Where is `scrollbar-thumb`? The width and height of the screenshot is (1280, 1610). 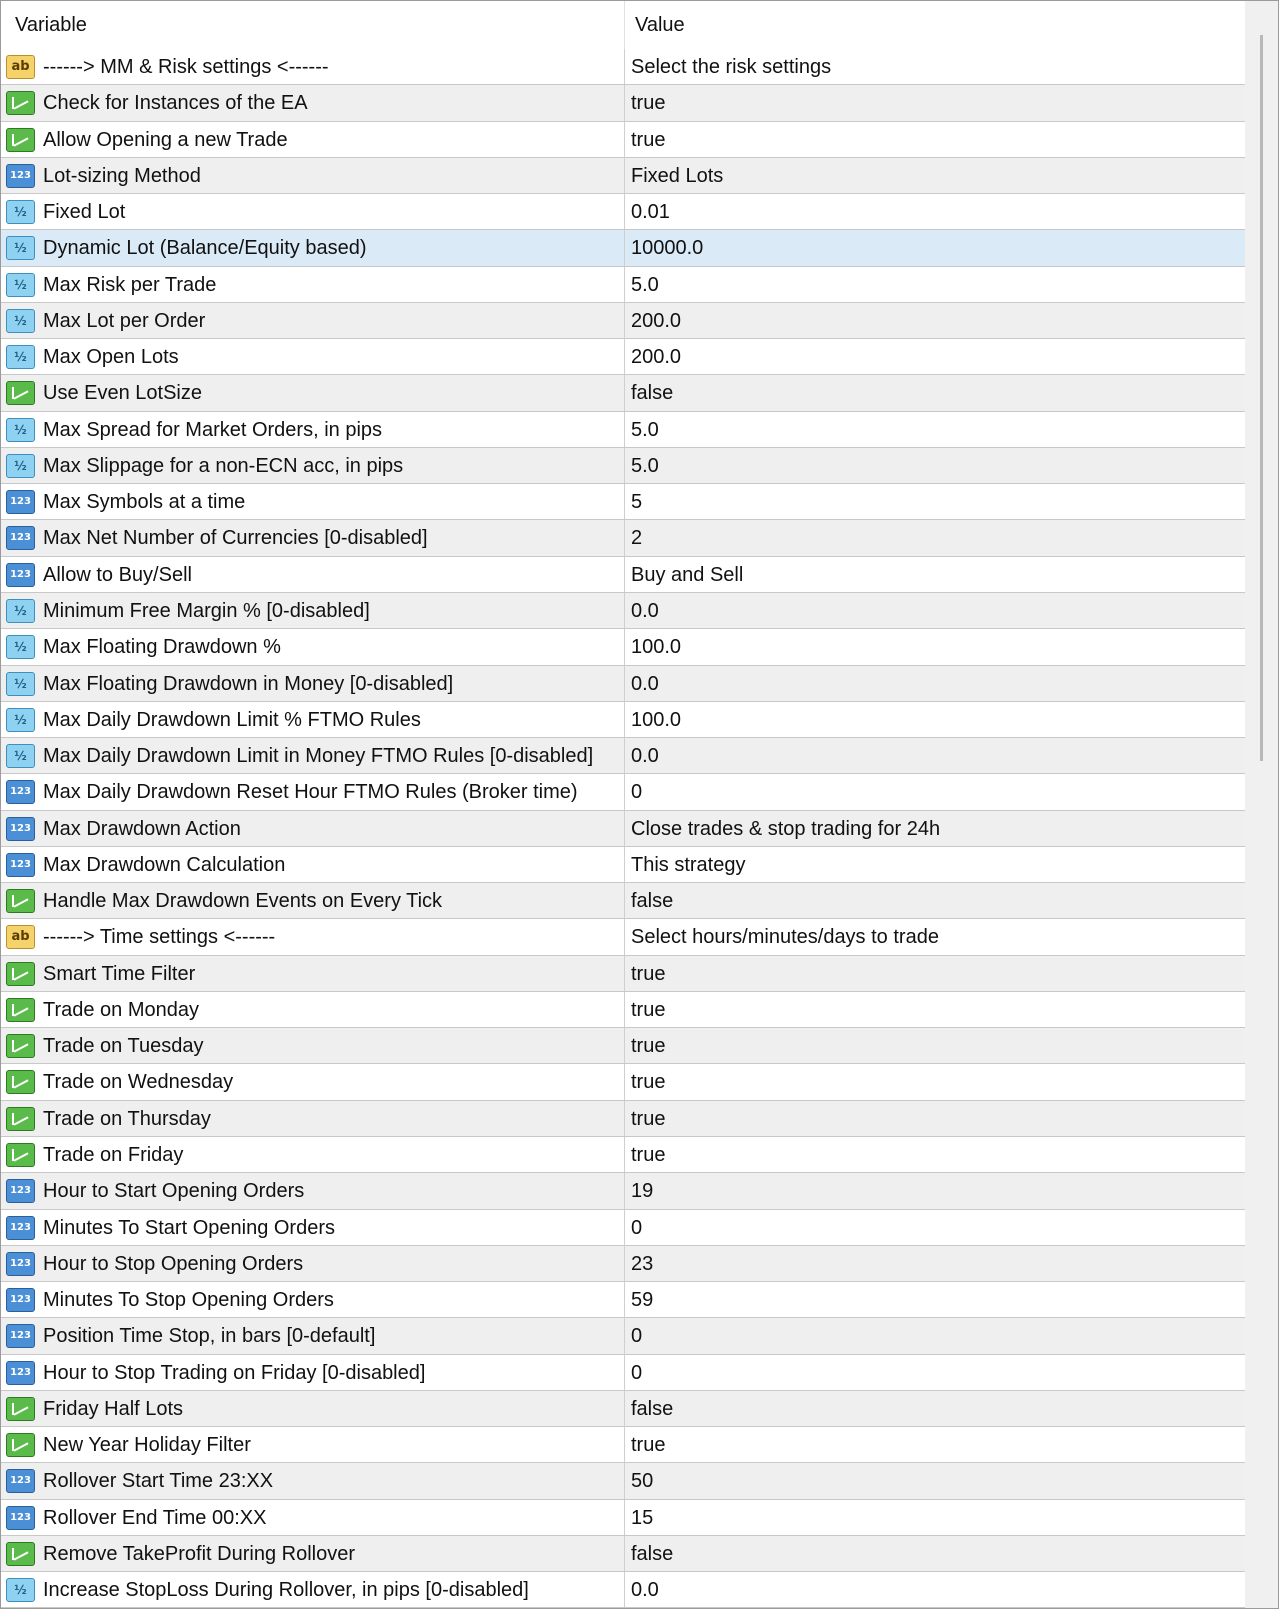 scrollbar-thumb is located at coordinates (1261, 398).